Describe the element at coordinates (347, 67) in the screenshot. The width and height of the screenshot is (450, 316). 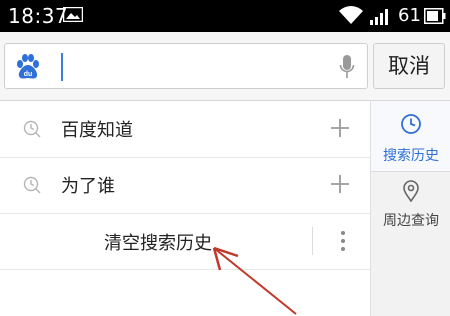
I see `microphone-icon` at that location.